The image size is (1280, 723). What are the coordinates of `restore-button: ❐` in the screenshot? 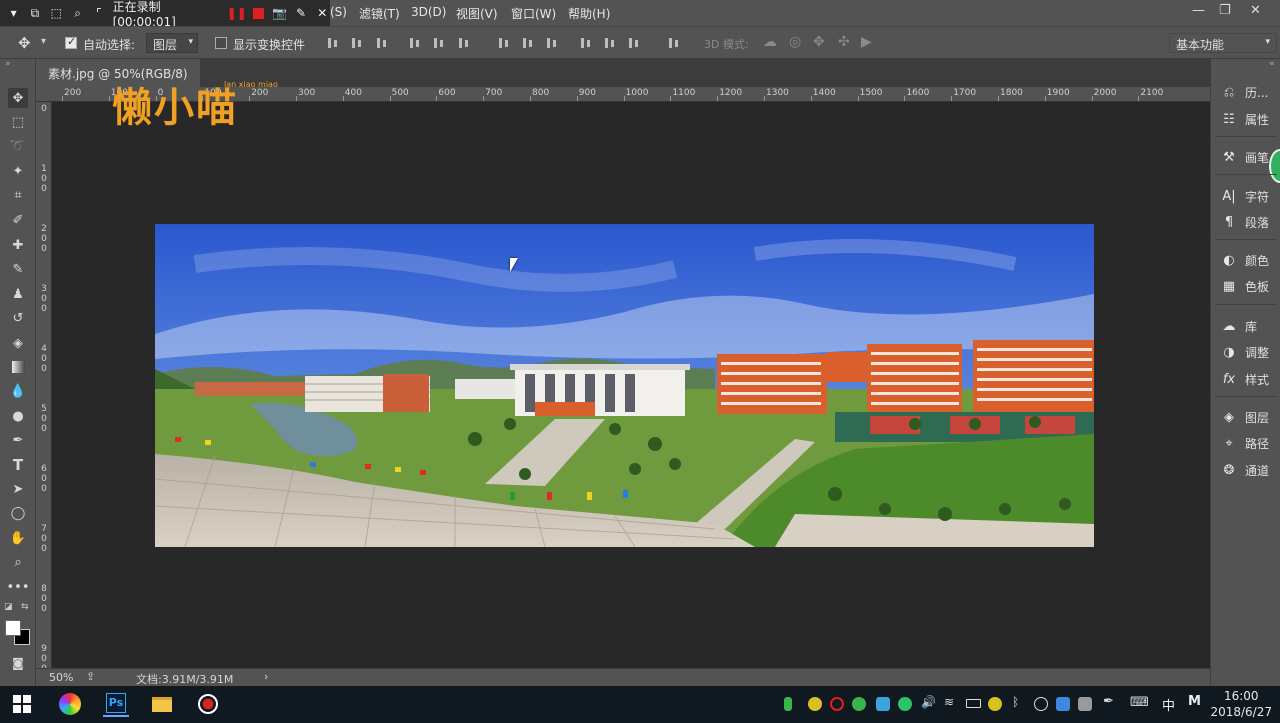 It's located at (1225, 10).